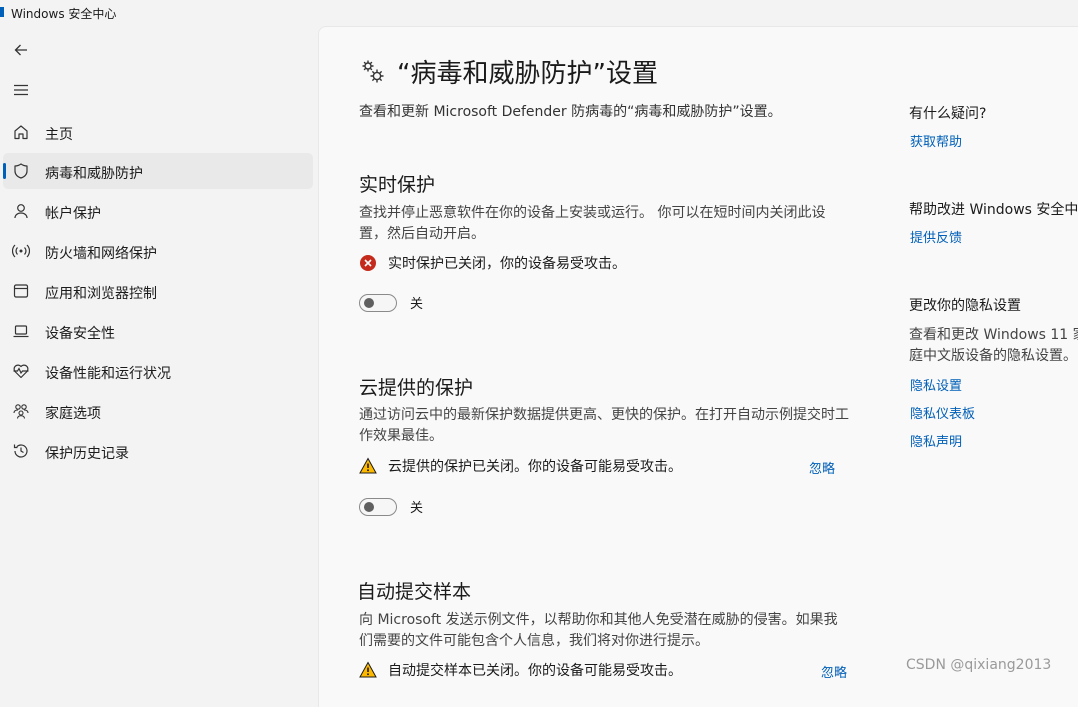 This screenshot has height=707, width=1078. I want to click on questions-heading: 有什么疑问?, so click(948, 114).